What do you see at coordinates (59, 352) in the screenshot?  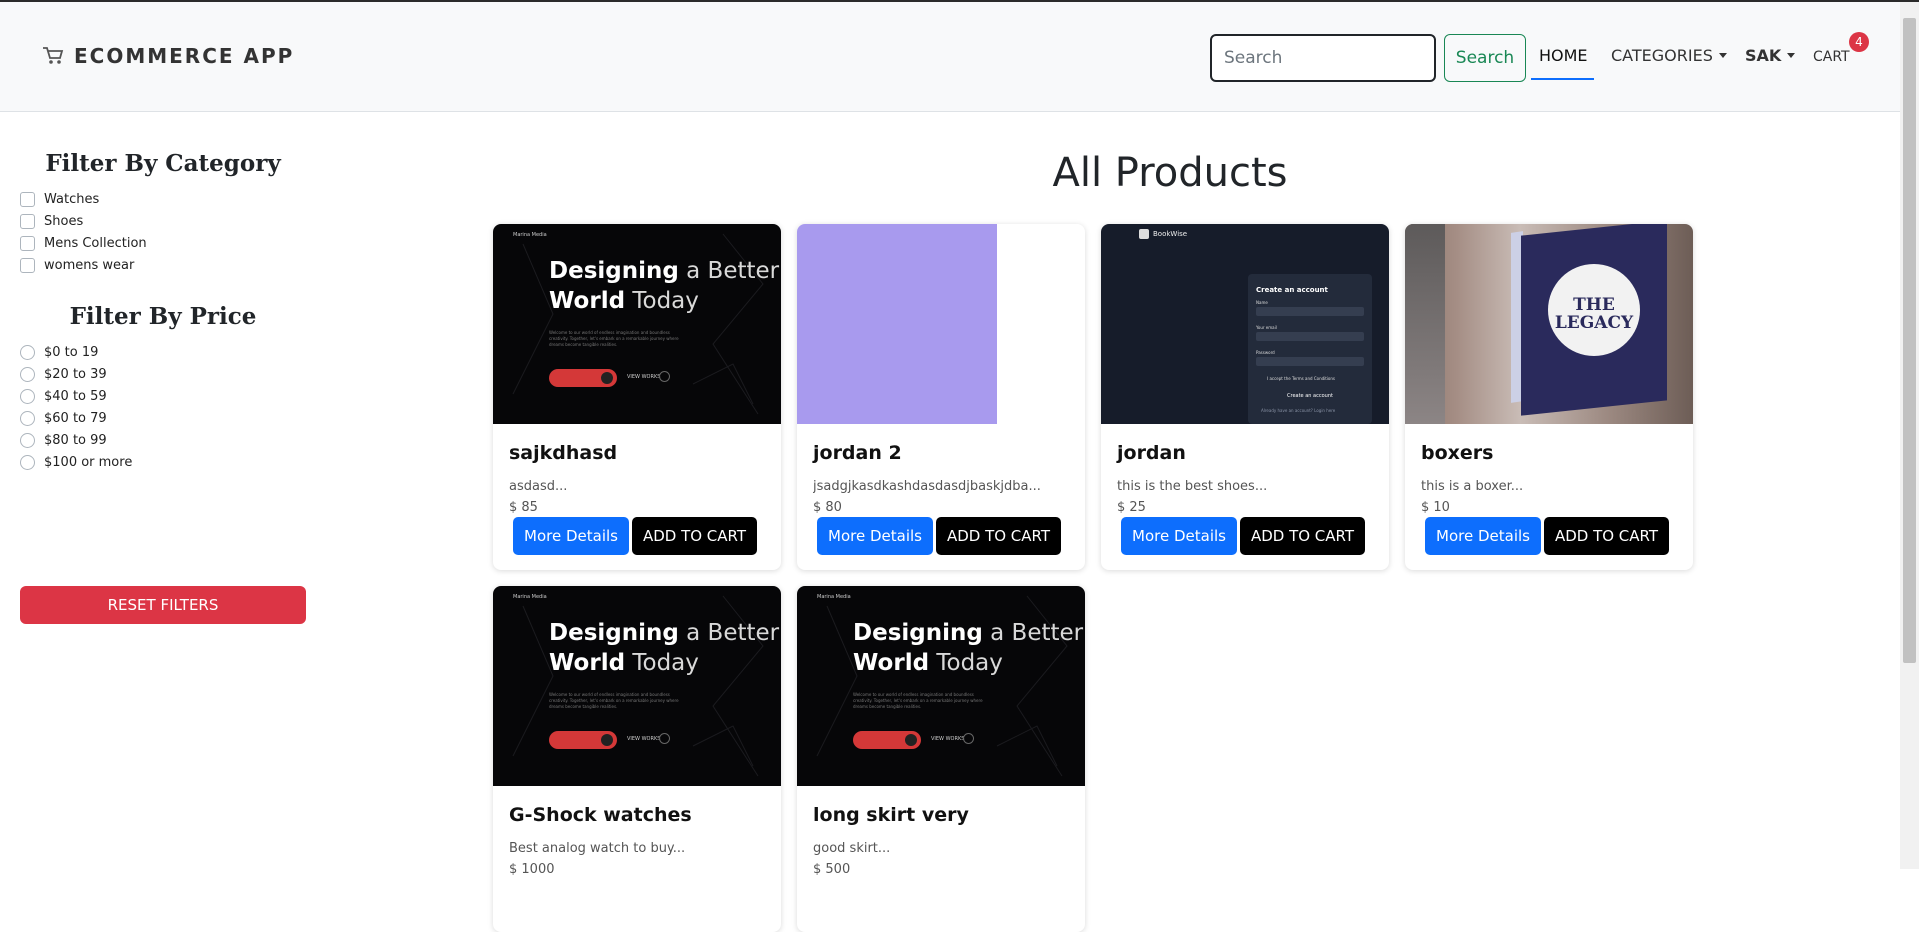 I see `price-radio-0-19: $0 to 19` at bounding box center [59, 352].